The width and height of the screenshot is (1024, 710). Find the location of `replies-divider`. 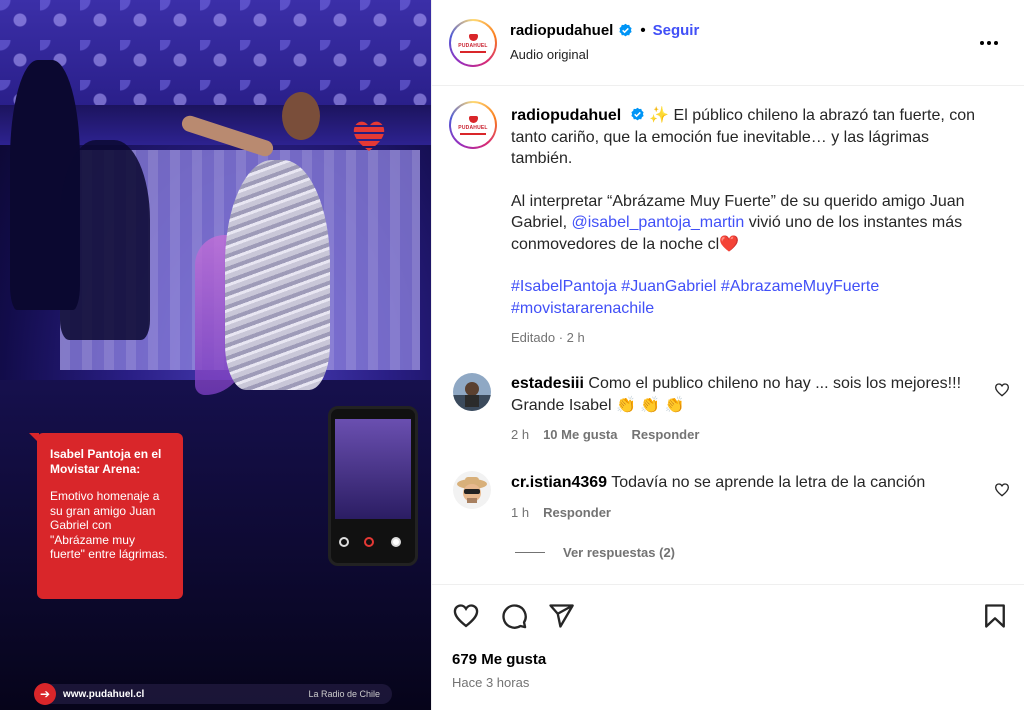

replies-divider is located at coordinates (530, 552).